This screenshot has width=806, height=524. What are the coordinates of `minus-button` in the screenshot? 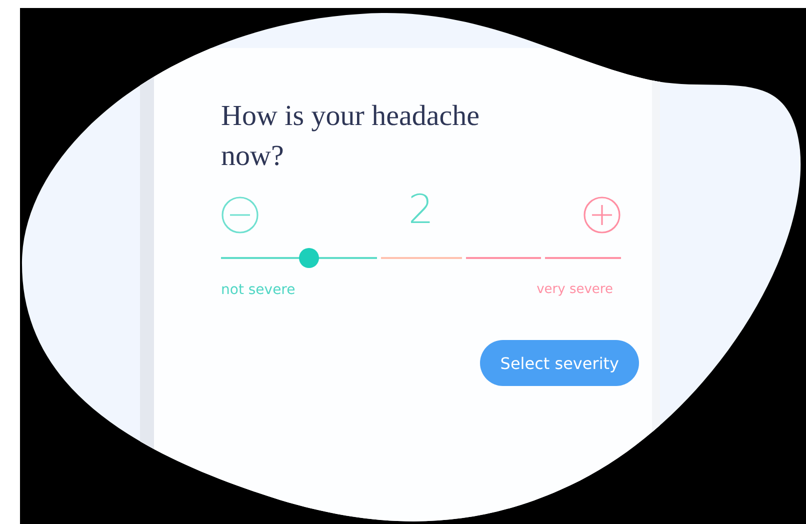 It's located at (240, 215).